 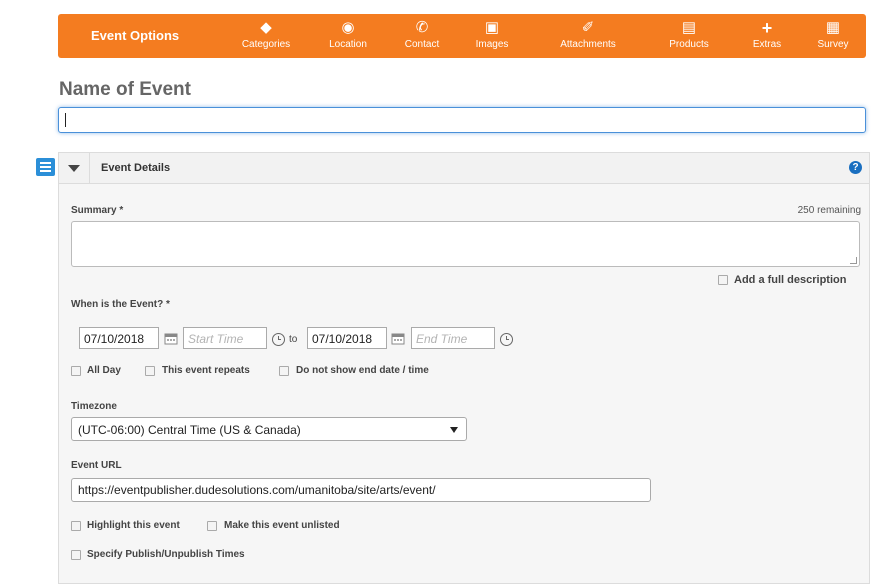 I want to click on full-description-label: Add a full description, so click(x=790, y=280).